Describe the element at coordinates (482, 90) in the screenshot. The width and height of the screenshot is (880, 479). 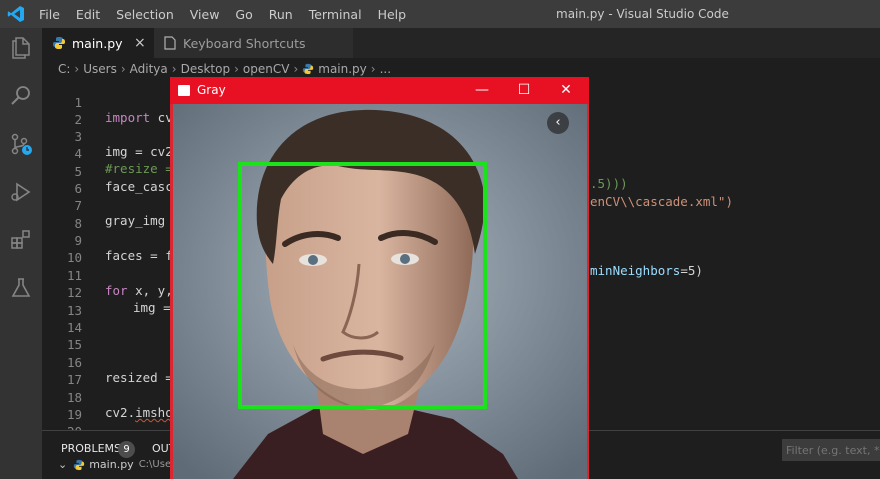
I see `minimize-button: —` at that location.